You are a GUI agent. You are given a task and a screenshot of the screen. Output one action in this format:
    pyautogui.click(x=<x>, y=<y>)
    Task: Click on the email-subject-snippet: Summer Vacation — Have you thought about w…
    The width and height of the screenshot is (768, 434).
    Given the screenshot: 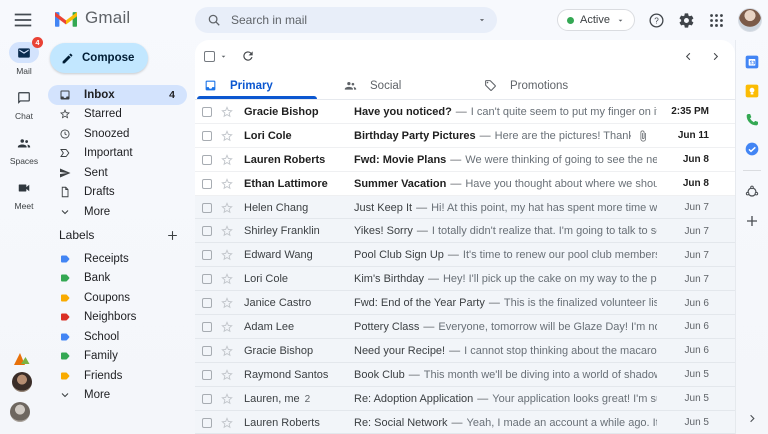 What is the action you would take?
    pyautogui.click(x=505, y=184)
    